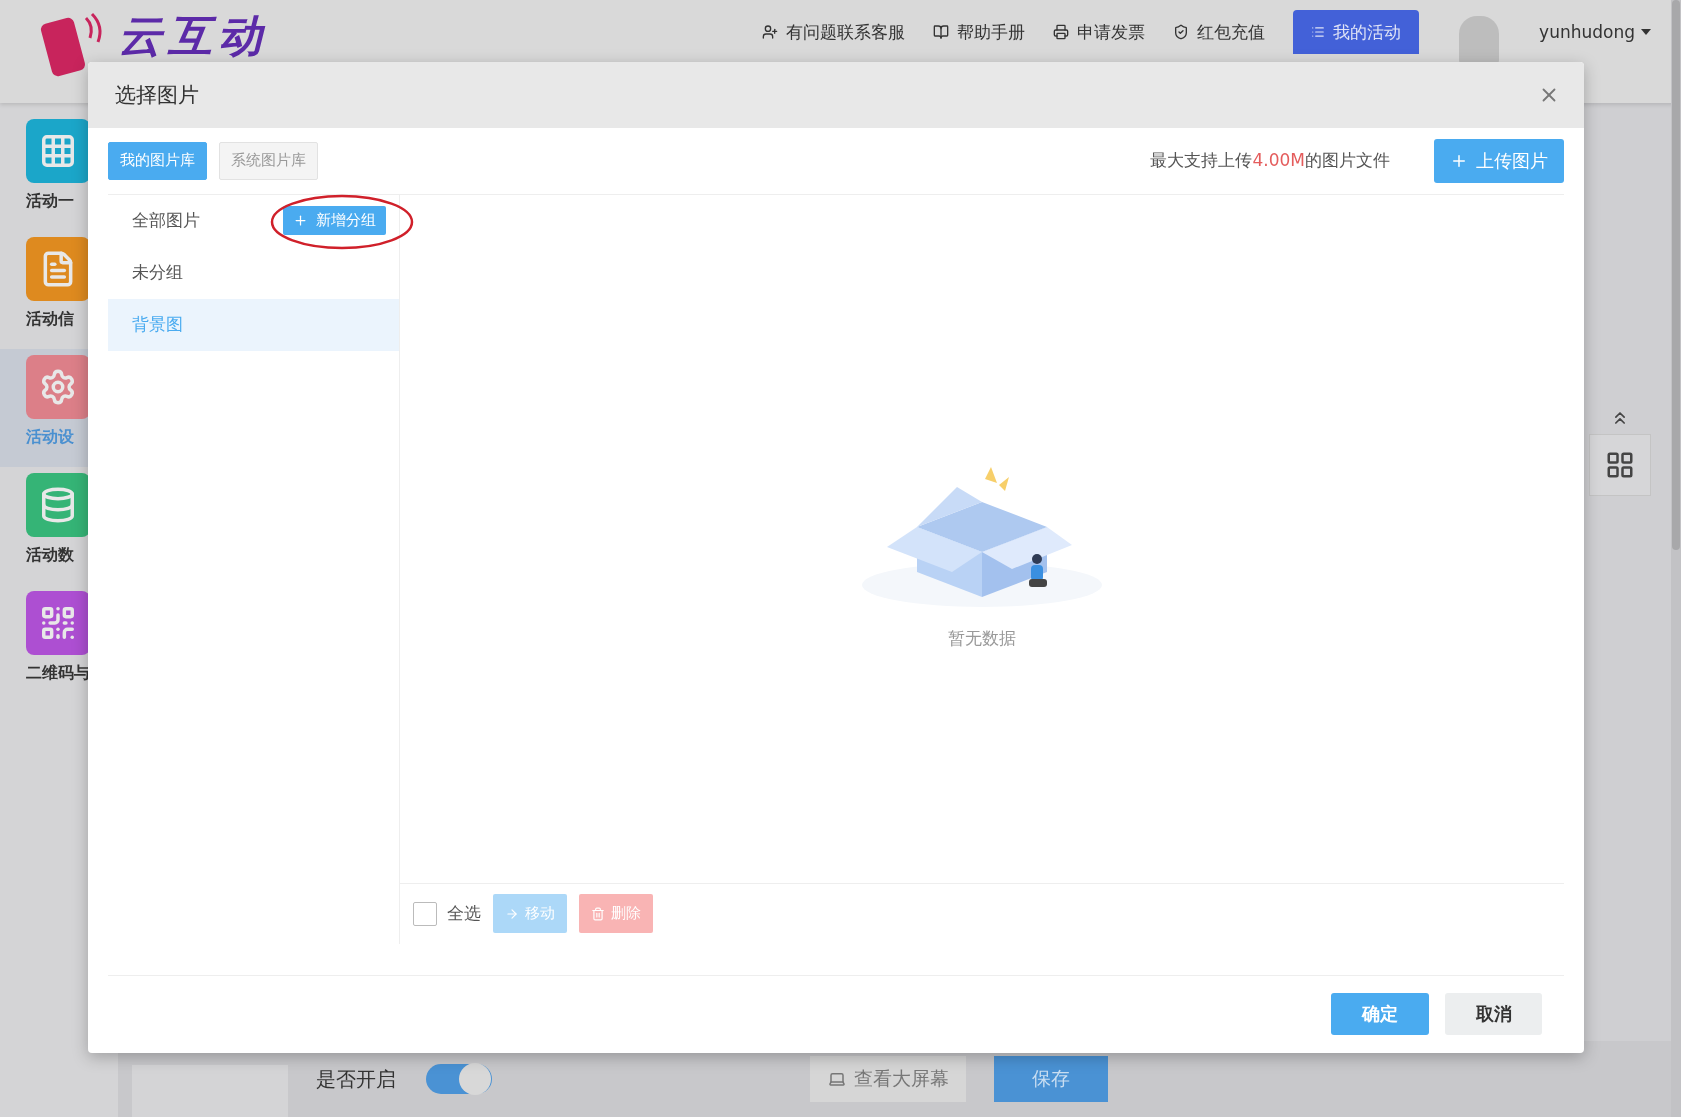 The height and width of the screenshot is (1117, 1681). Describe the element at coordinates (58, 623) in the screenshot. I see `qr-code-icon` at that location.